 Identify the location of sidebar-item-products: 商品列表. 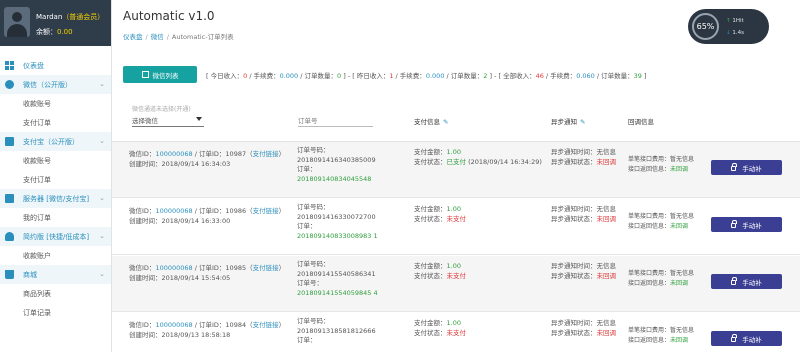
(55, 293).